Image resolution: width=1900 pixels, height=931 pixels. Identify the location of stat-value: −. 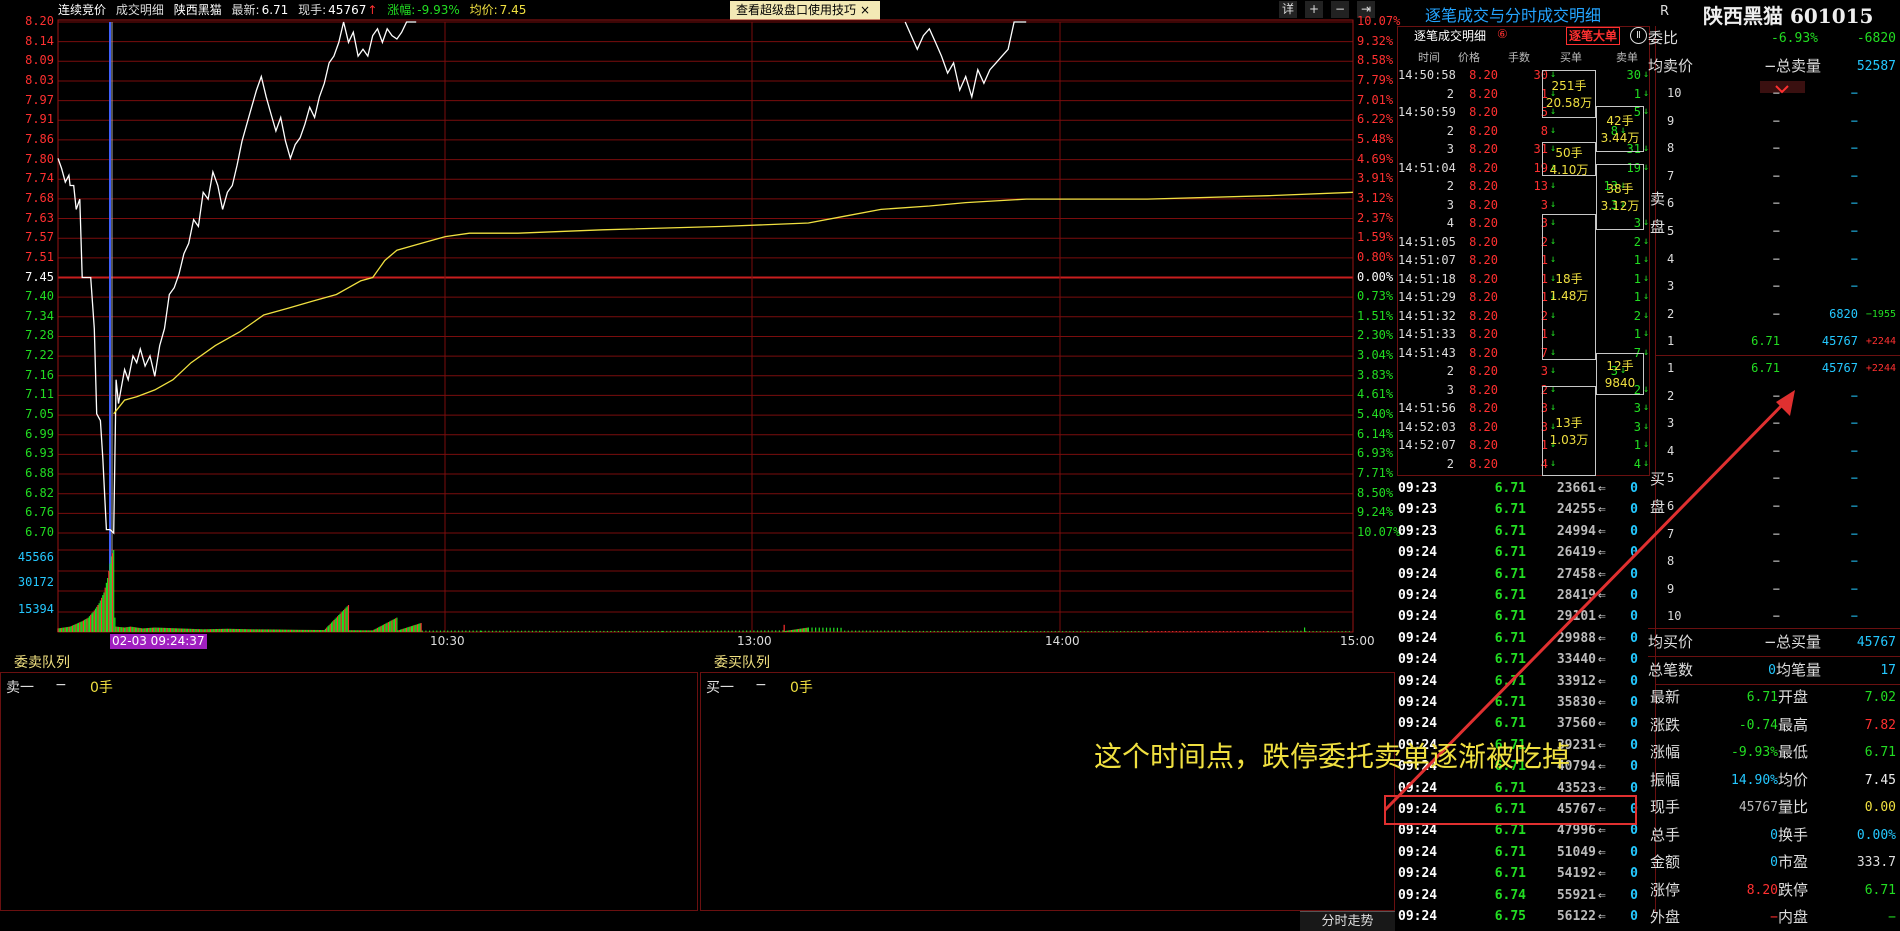
(1892, 917).